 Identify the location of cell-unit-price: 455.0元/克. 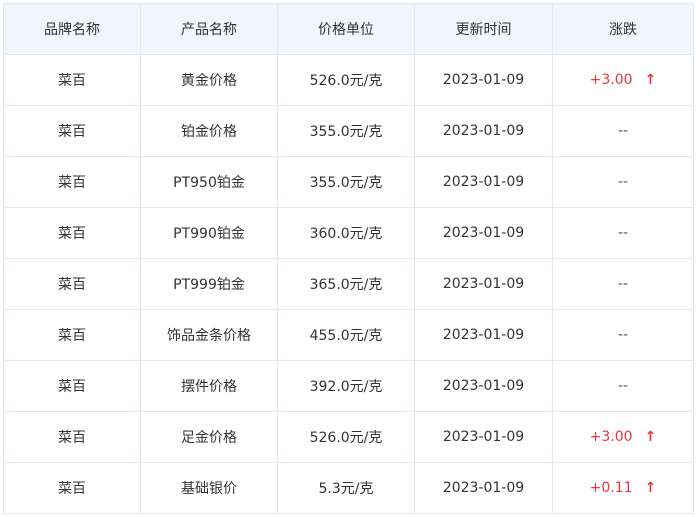
(346, 335).